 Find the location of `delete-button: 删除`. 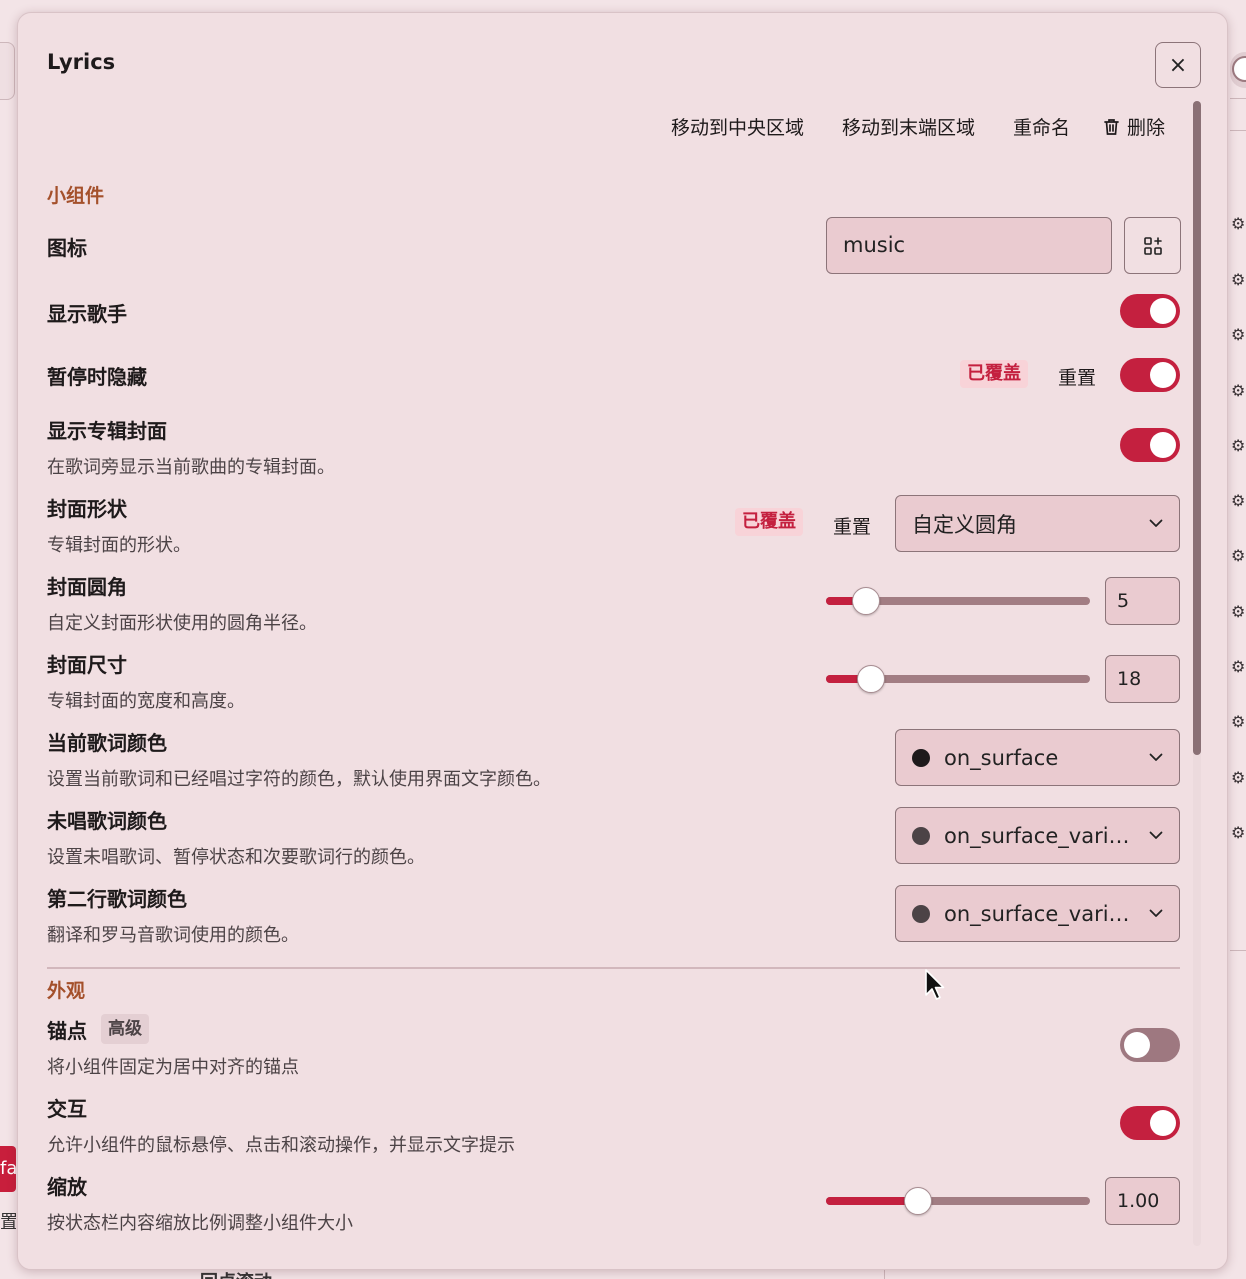

delete-button: 删除 is located at coordinates (1134, 126).